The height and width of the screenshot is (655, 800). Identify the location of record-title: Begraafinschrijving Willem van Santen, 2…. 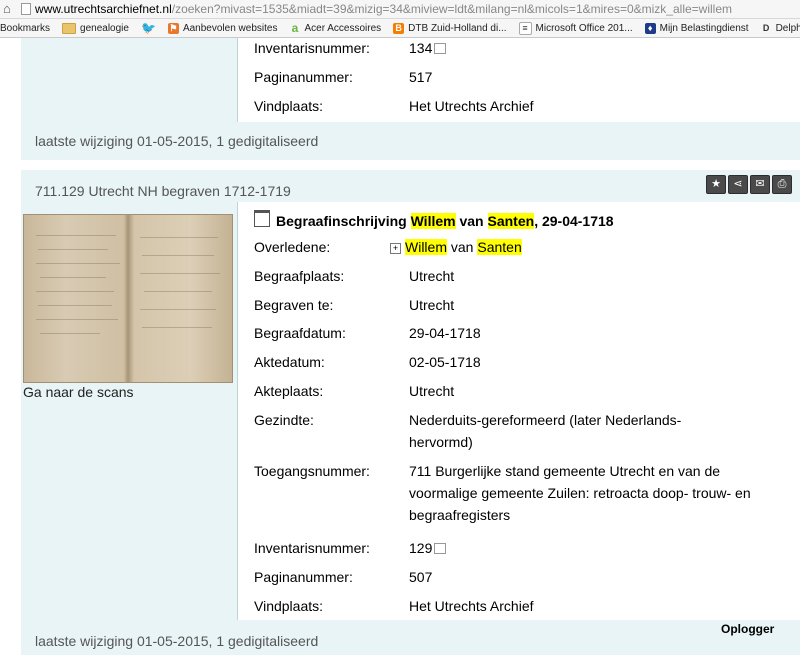
(434, 219).